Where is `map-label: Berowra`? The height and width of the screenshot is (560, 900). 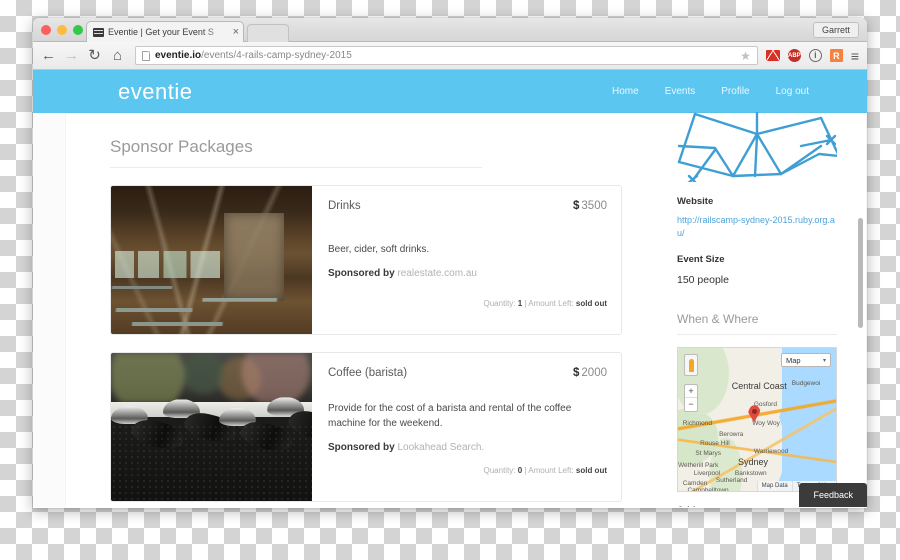
map-label: Berowra is located at coordinates (731, 435).